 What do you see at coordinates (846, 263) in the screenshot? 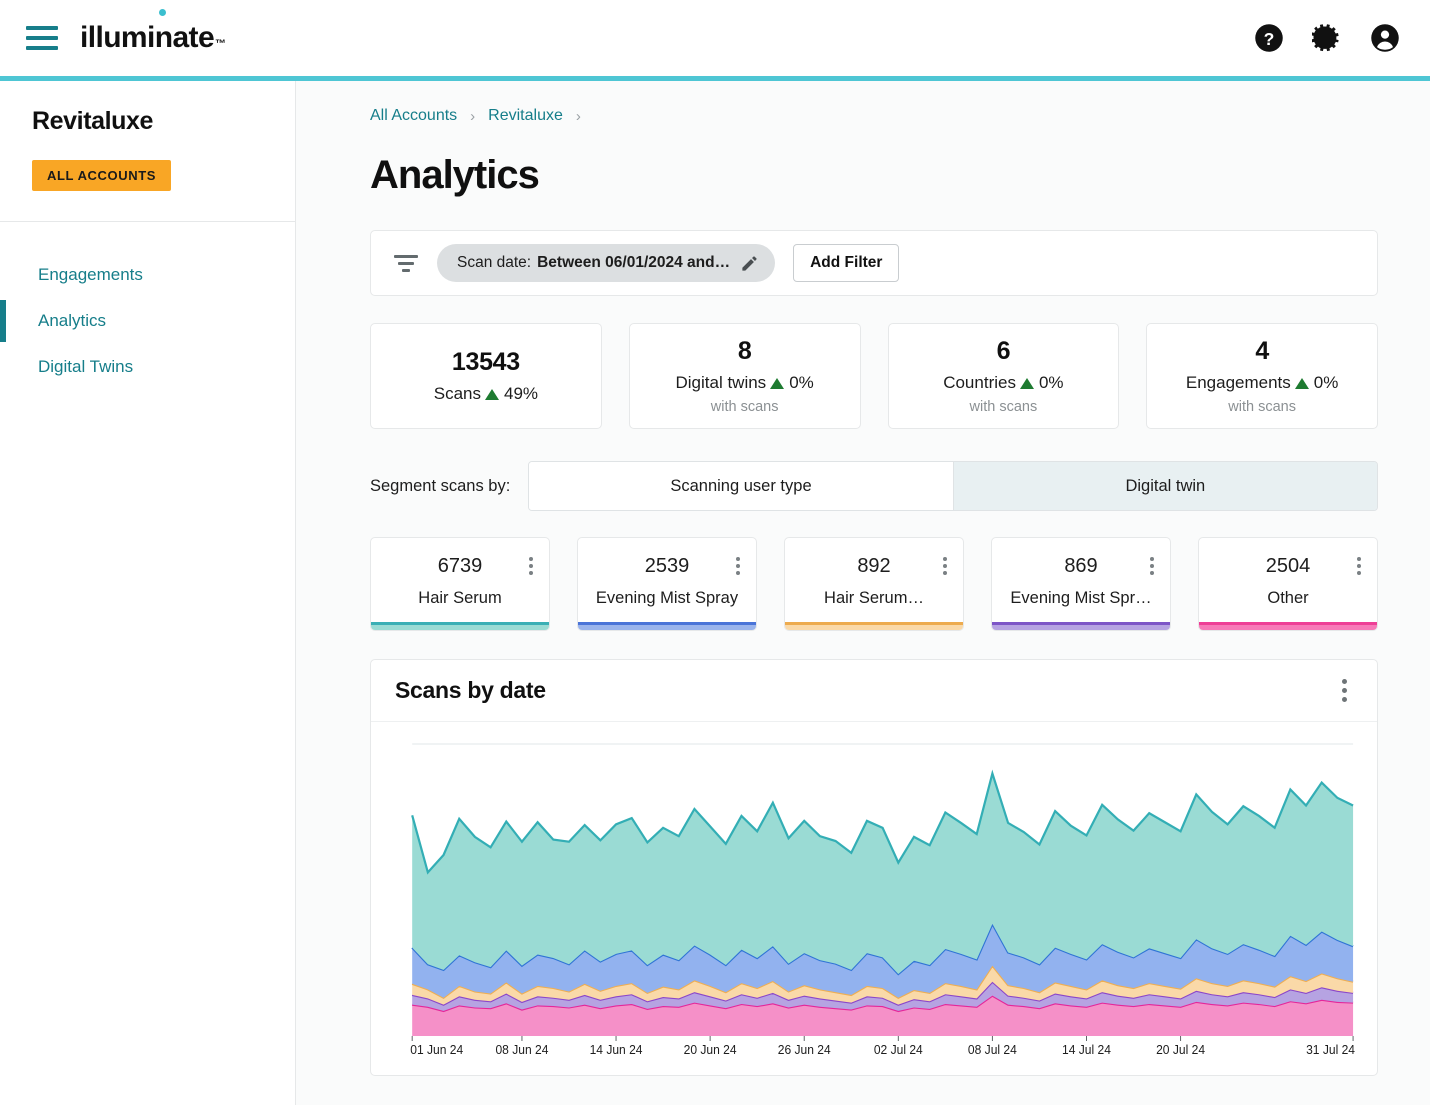
I see `add-filter-button: Add Filter` at bounding box center [846, 263].